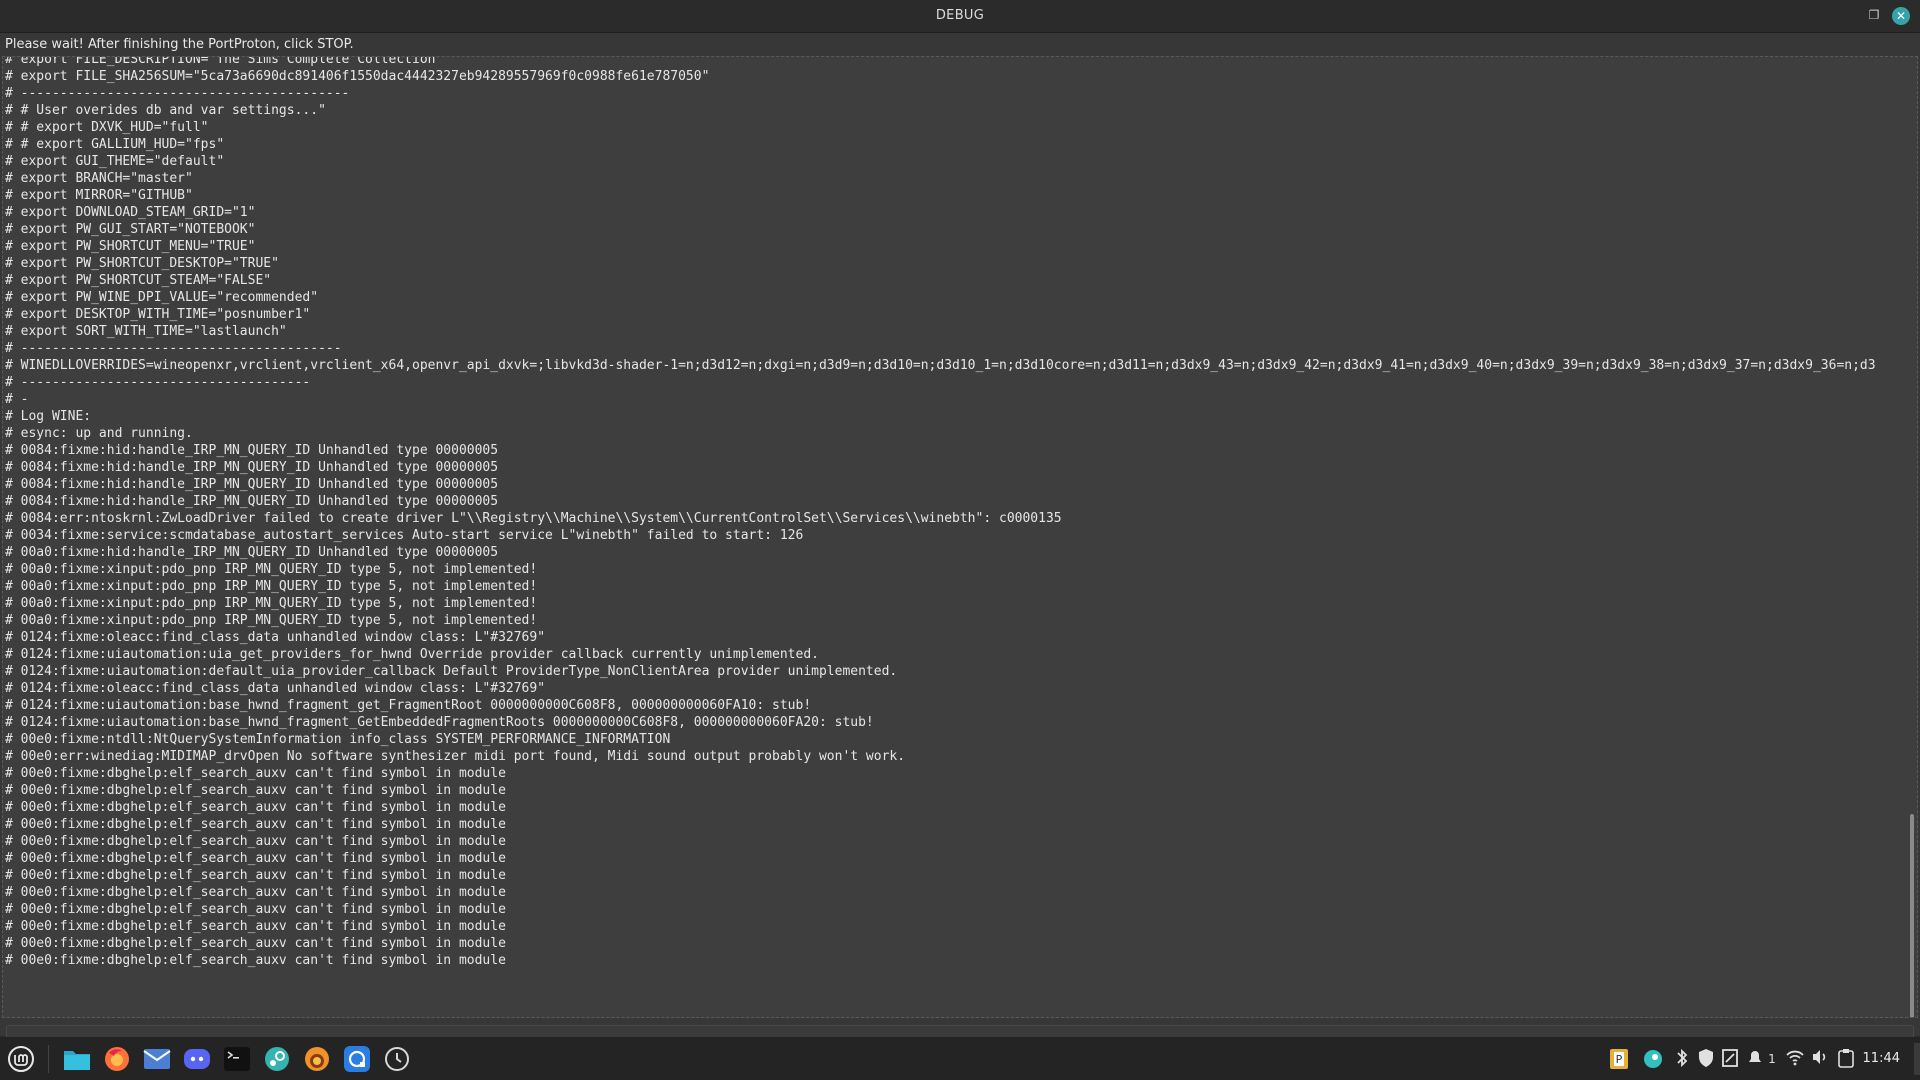 This screenshot has height=1080, width=1920. Describe the element at coordinates (1706, 1059) in the screenshot. I see `shield-icon` at that location.